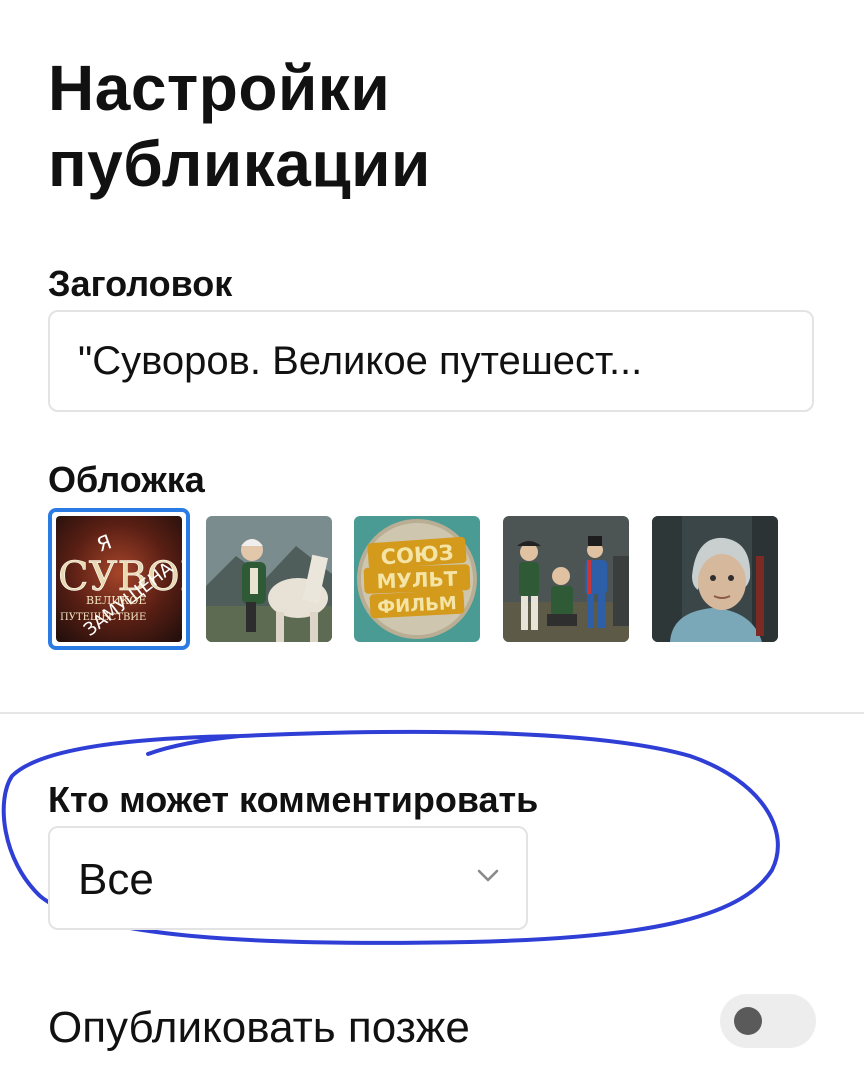 This screenshot has width=864, height=1080. Describe the element at coordinates (293, 799) in the screenshot. I see `comments-section-label: Кто может комментировать` at that location.